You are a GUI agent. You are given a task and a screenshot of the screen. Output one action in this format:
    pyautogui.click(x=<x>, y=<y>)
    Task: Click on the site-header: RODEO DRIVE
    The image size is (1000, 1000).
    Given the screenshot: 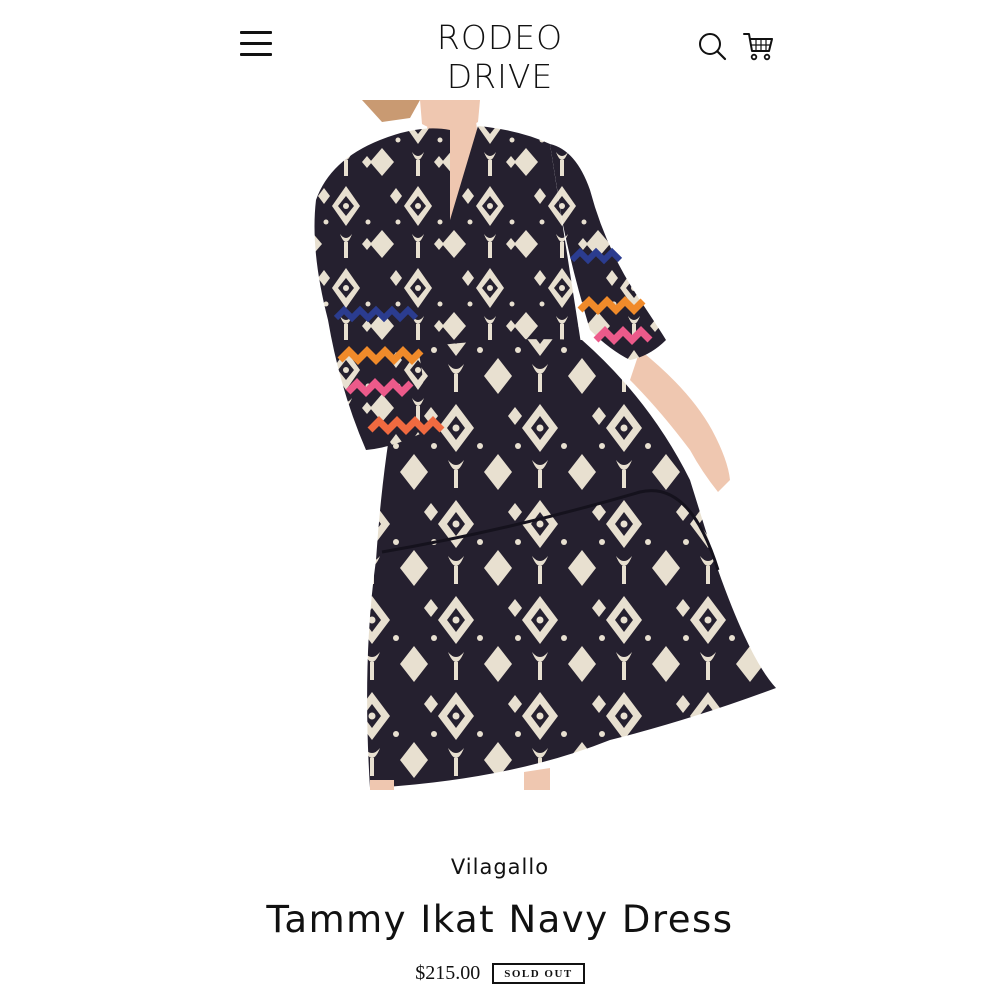 What is the action you would take?
    pyautogui.click(x=500, y=48)
    